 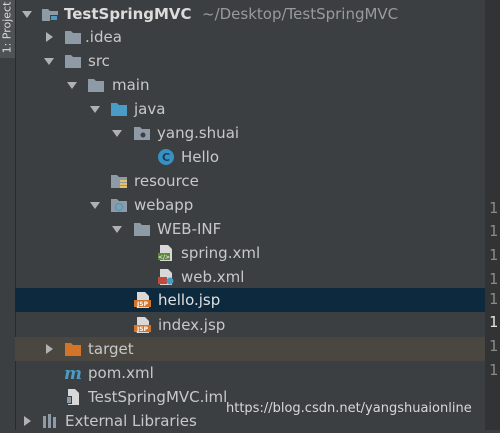 What do you see at coordinates (250, 157) in the screenshot?
I see `tree-row-hello-class: C Hello` at bounding box center [250, 157].